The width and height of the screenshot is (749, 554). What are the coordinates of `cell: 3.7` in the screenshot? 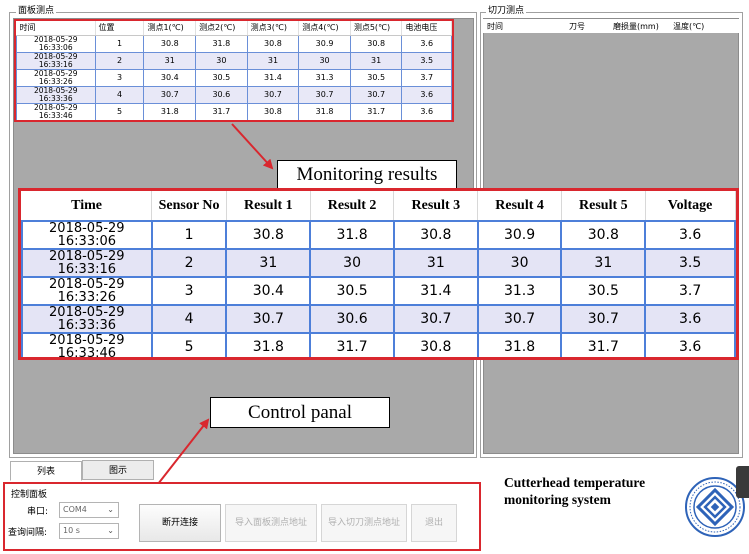 It's located at (690, 291).